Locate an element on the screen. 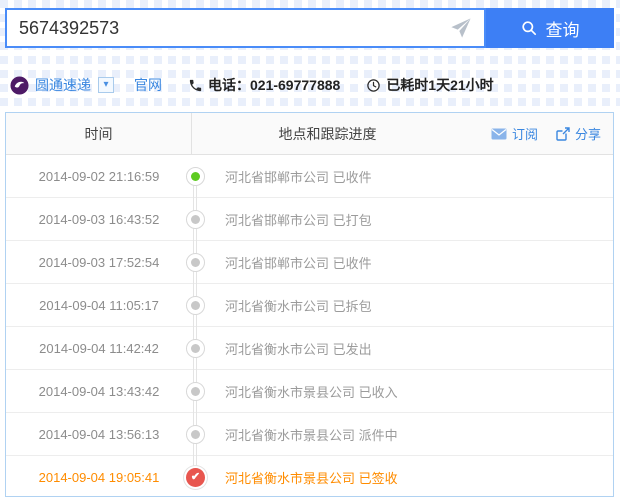 This screenshot has width=620, height=500. check-icon: ✔ is located at coordinates (195, 477).